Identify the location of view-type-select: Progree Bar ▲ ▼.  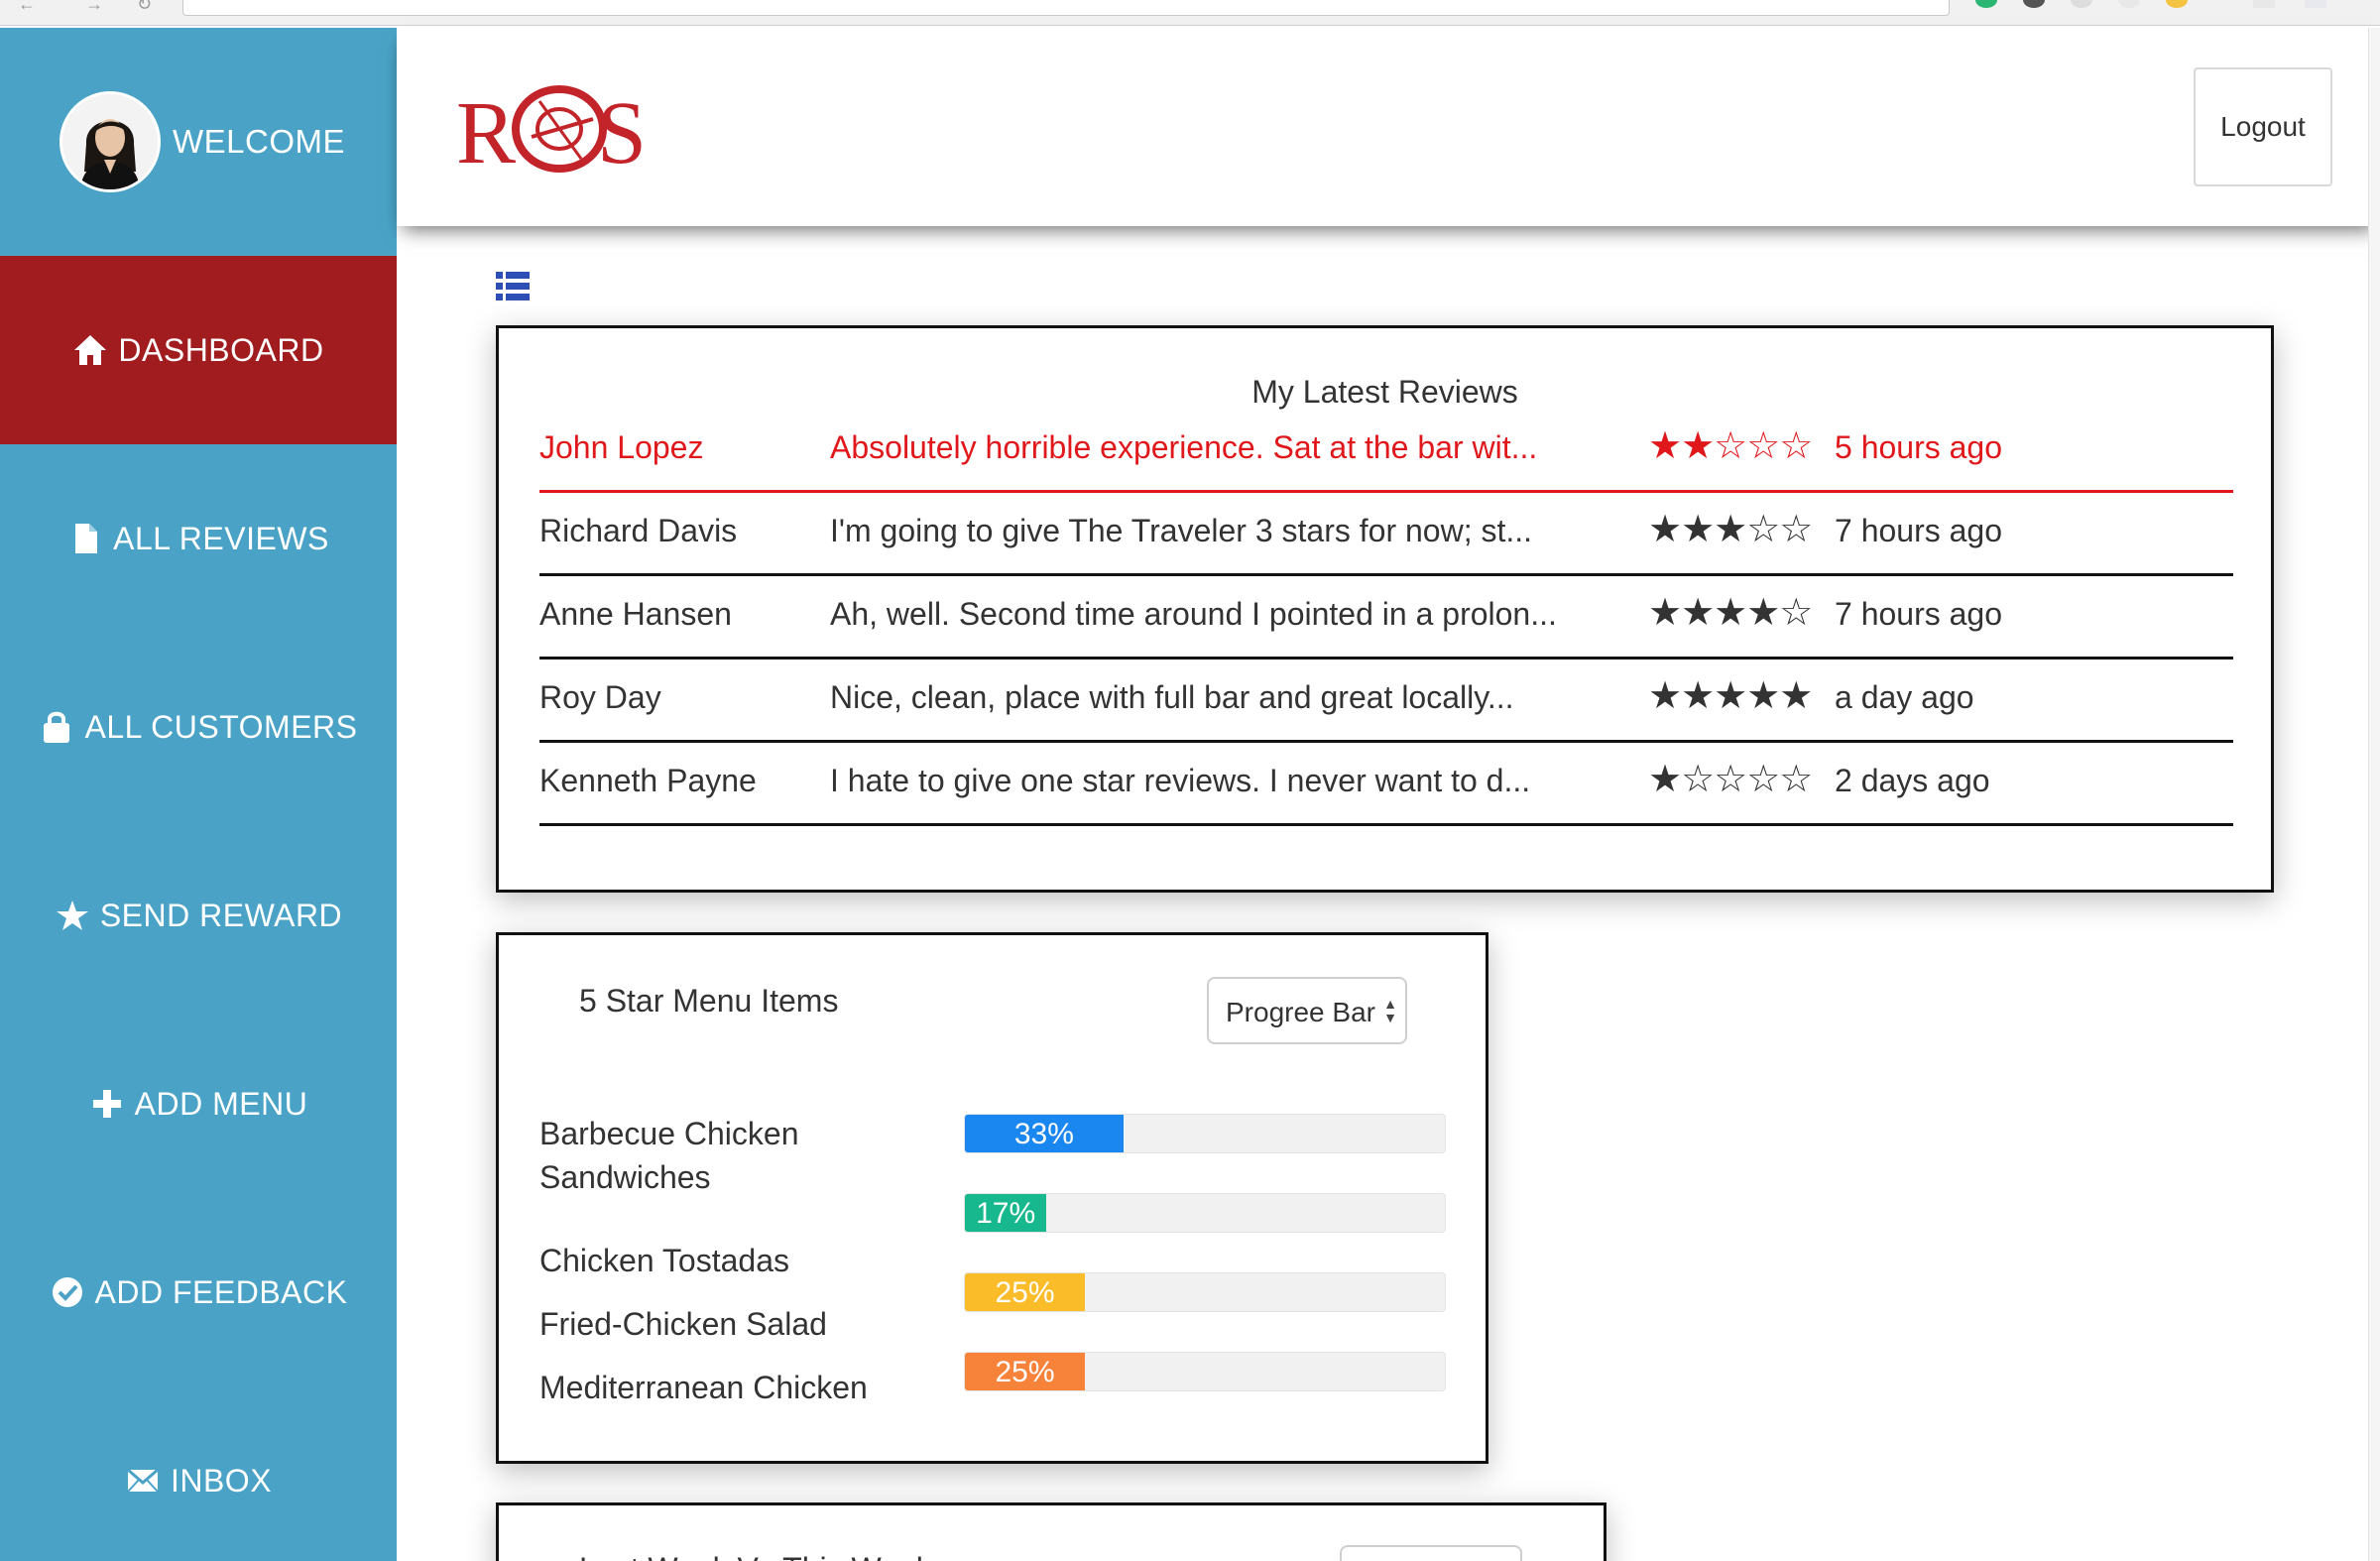
(1307, 1010).